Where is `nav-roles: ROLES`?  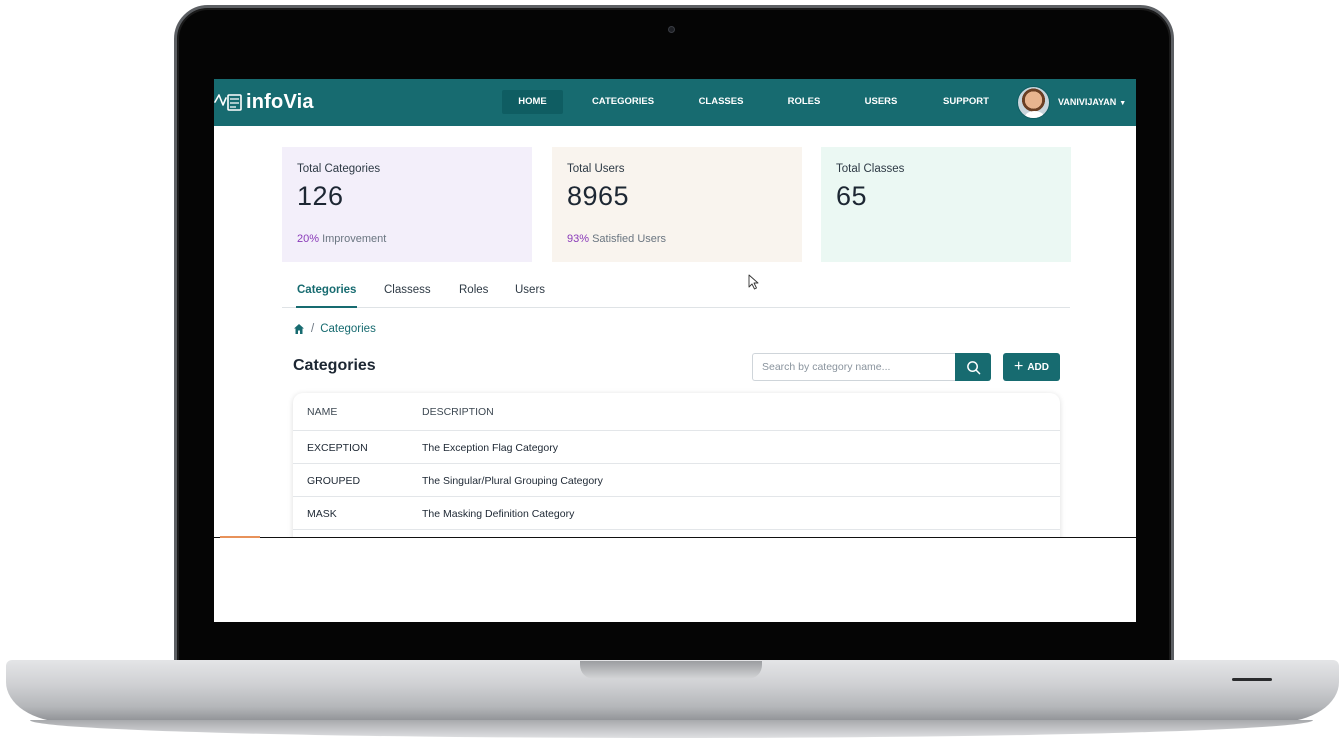
nav-roles: ROLES is located at coordinates (804, 102).